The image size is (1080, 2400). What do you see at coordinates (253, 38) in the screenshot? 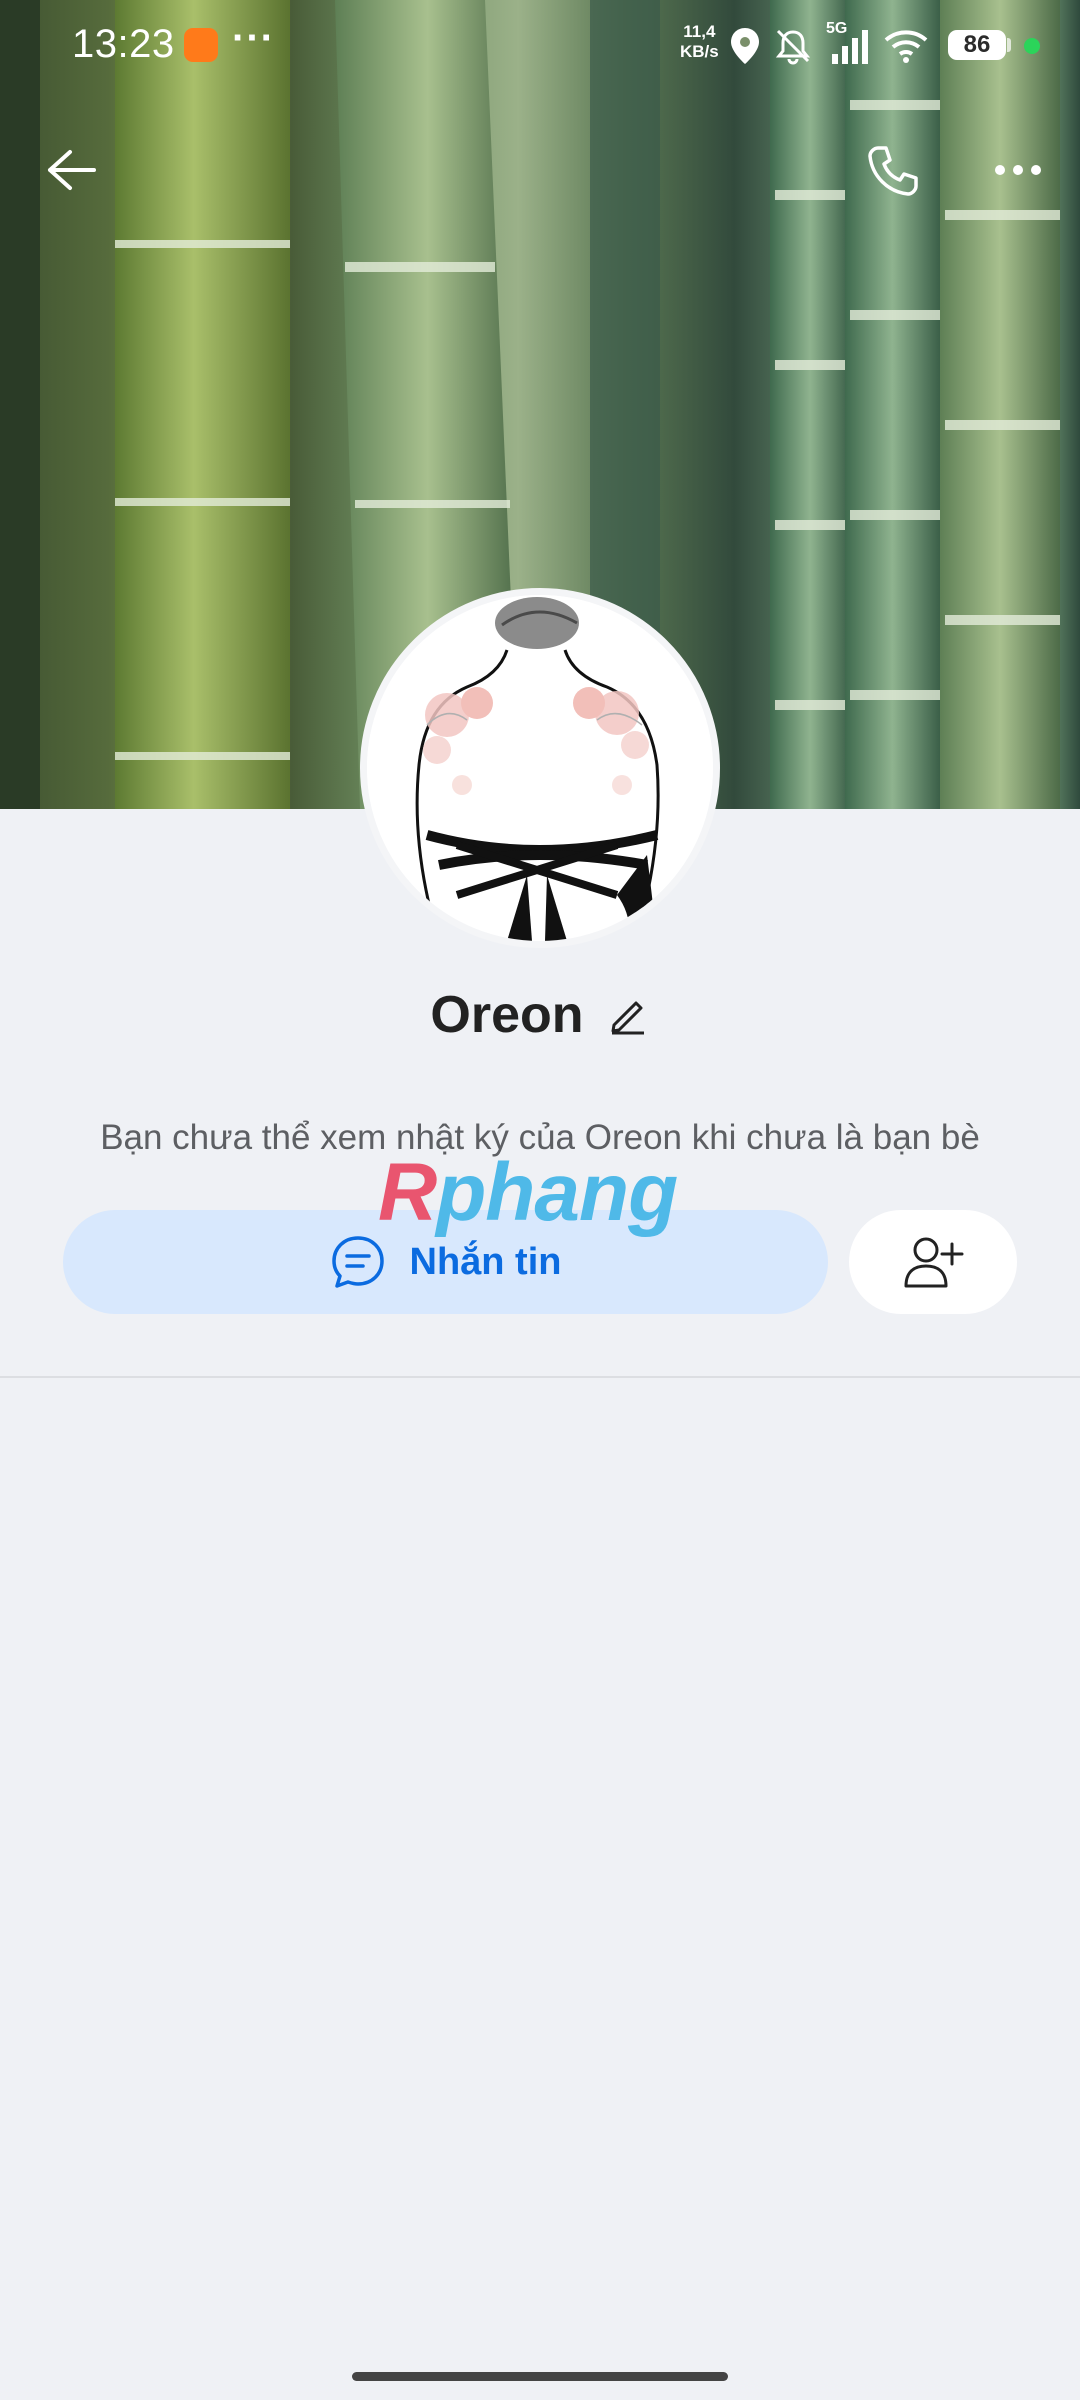
I see `more-notifications-icon: ···` at bounding box center [253, 38].